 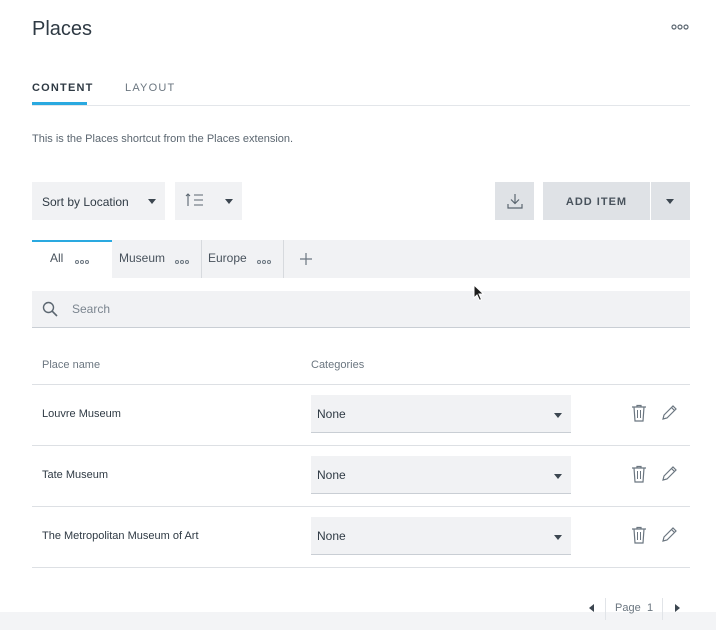 I want to click on next-page-icon, so click(x=677, y=608).